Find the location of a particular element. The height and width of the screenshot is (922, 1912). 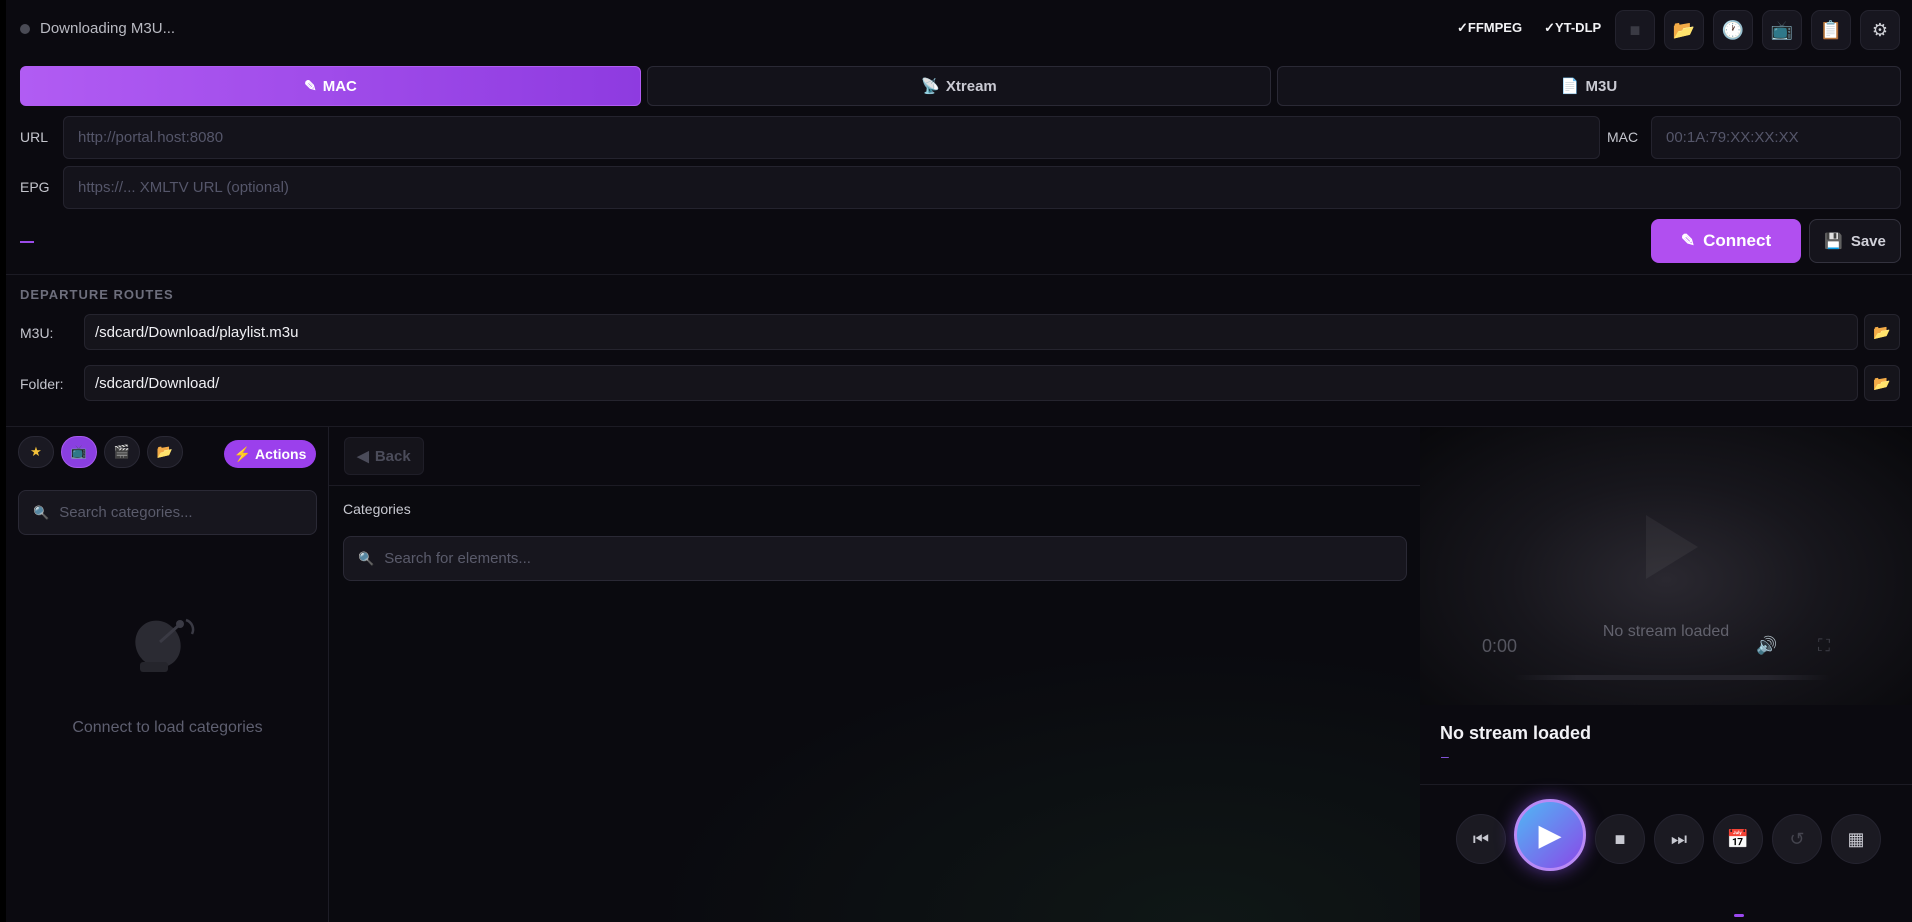

mac-input is located at coordinates (1783, 137).